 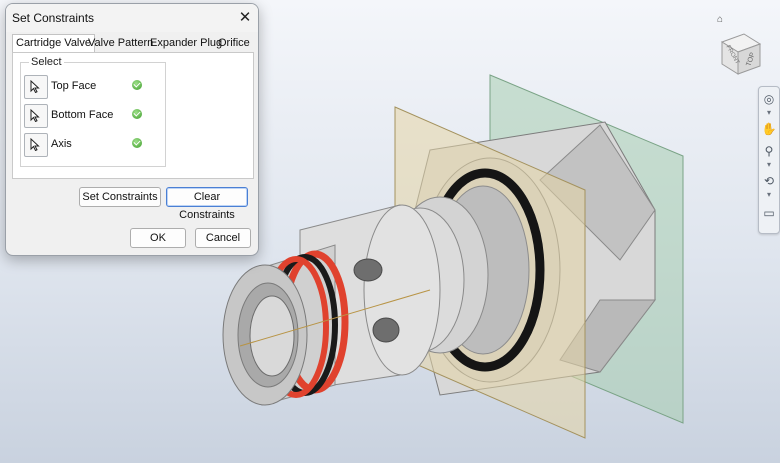 I want to click on orbit-icon: ⟲, so click(x=769, y=181).